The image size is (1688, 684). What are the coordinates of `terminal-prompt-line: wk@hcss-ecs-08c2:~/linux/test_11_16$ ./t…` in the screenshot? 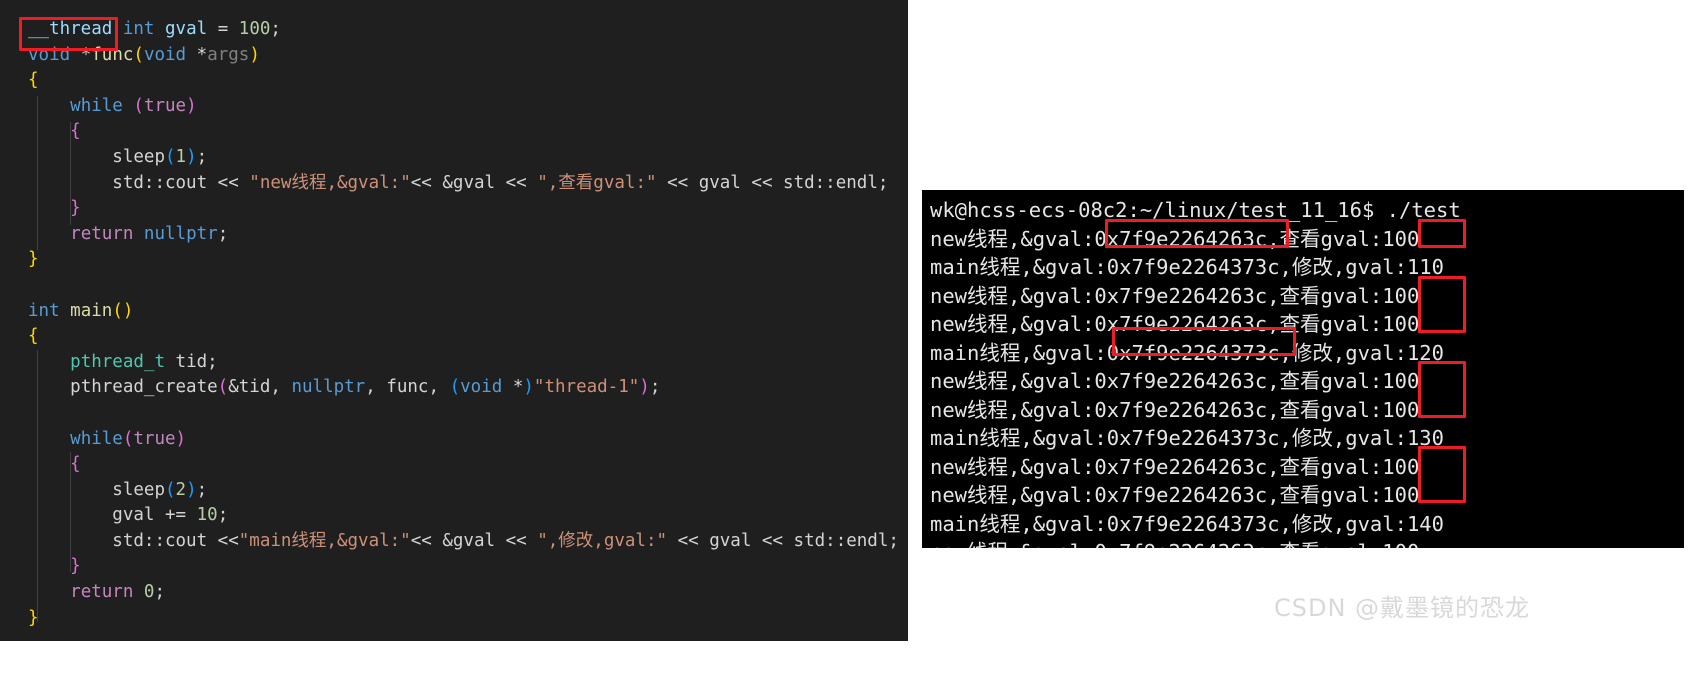 It's located at (1195, 210).